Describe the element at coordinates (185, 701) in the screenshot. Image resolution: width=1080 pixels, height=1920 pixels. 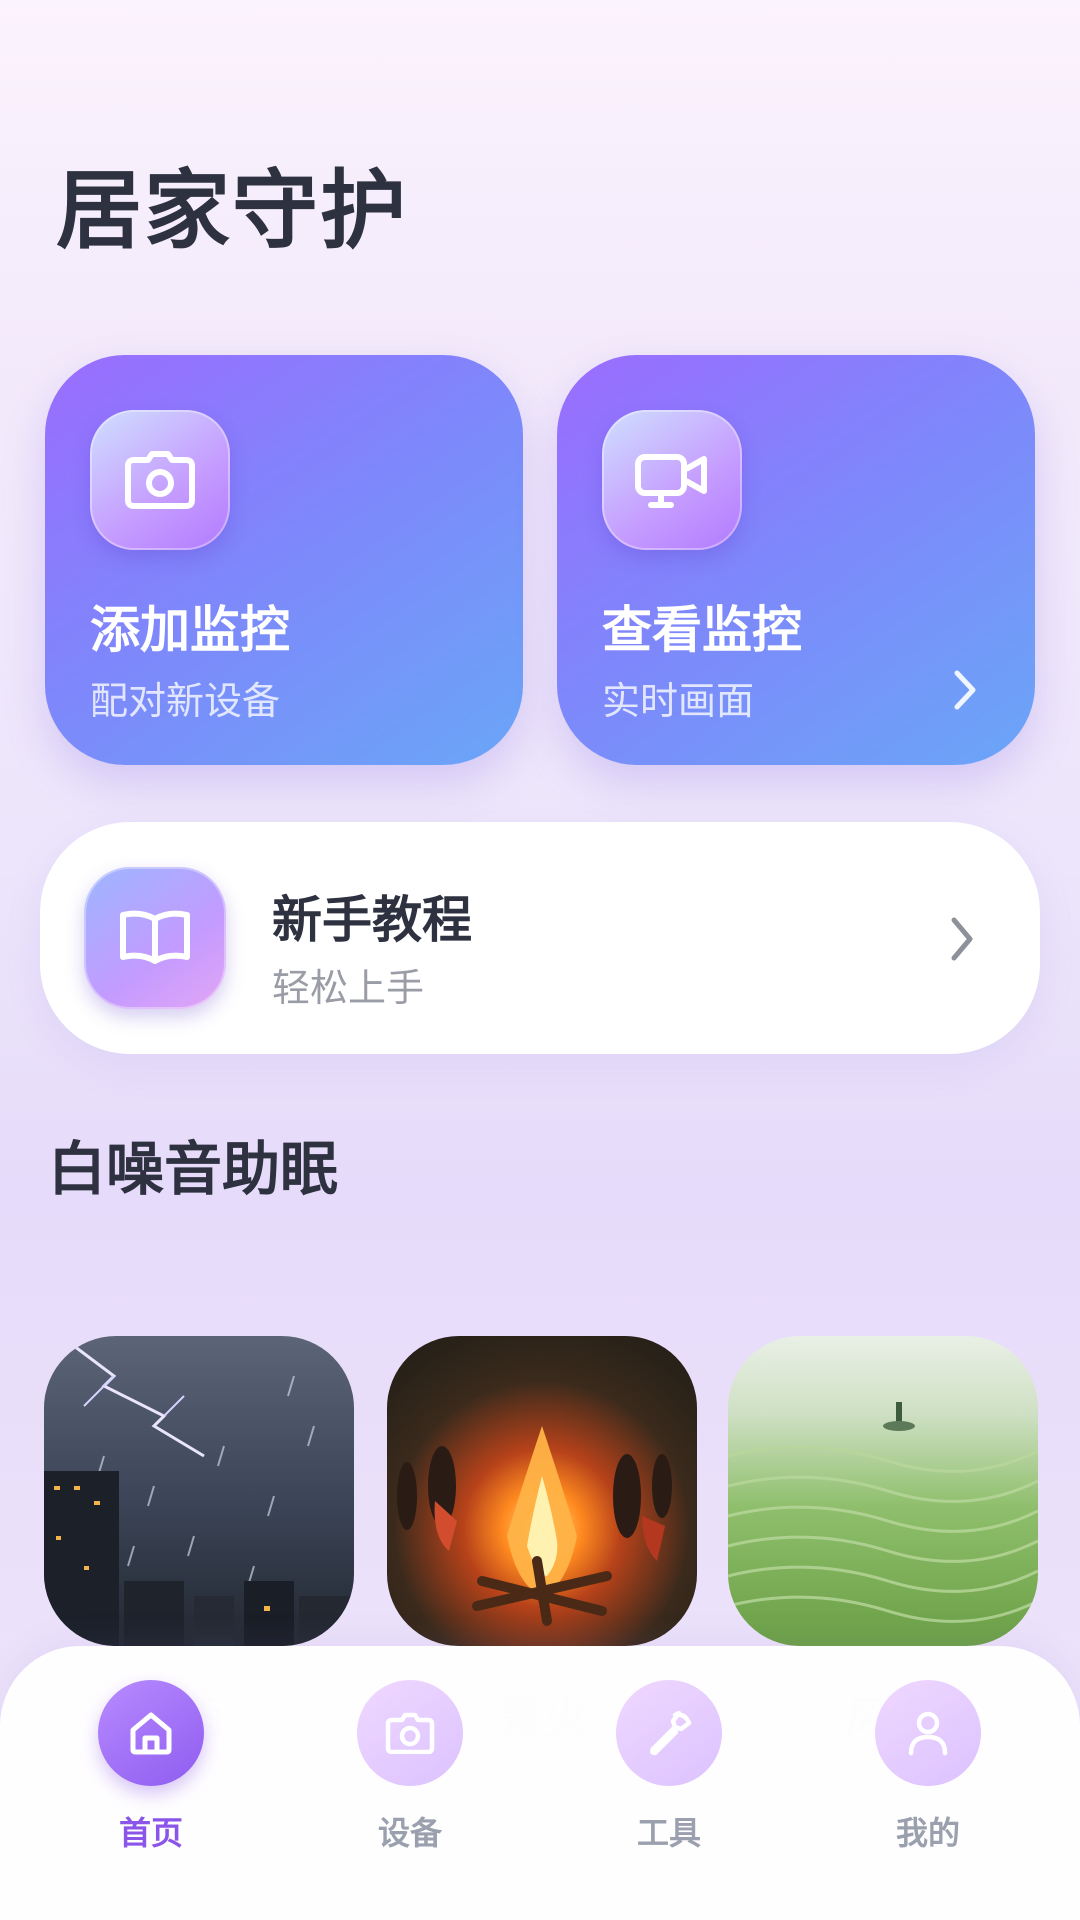
I see `add-monitor-subtitle: 配对新设备` at that location.